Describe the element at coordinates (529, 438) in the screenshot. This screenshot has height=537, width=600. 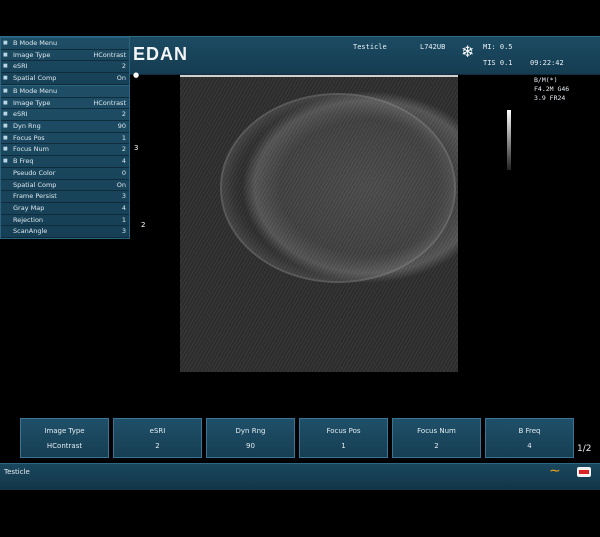
I see `softkey-b-freq: B Freq 4` at that location.